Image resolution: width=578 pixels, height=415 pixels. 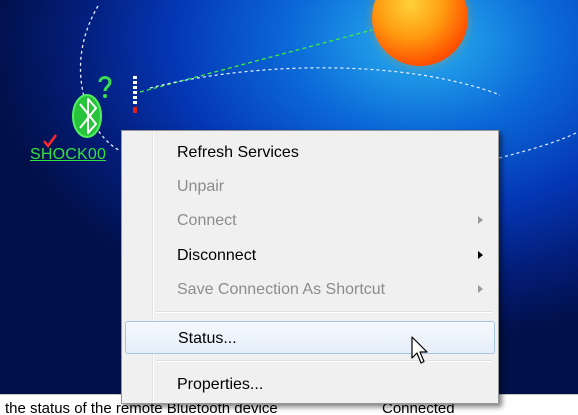 I want to click on menu-item-label: Connect, so click(x=207, y=220).